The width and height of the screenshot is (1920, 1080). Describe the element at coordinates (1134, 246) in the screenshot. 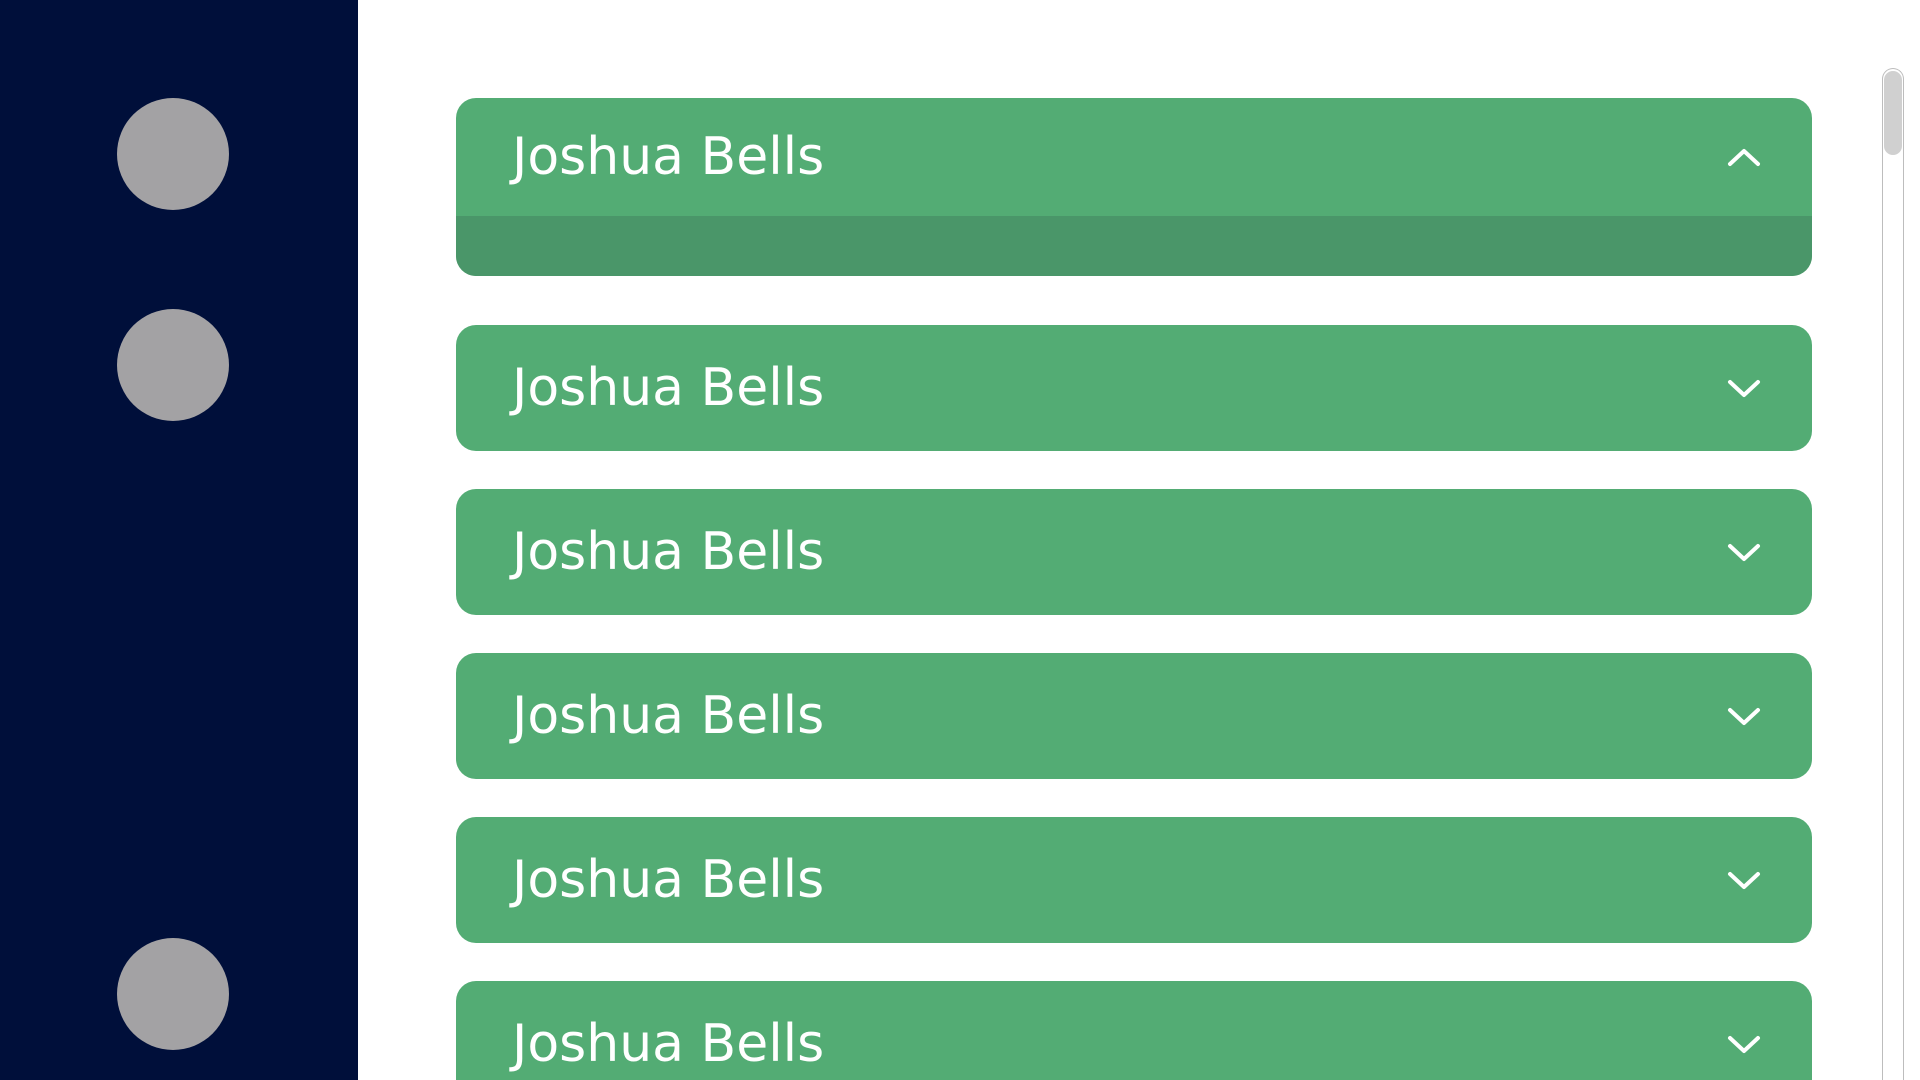

I see `accordion-body` at that location.